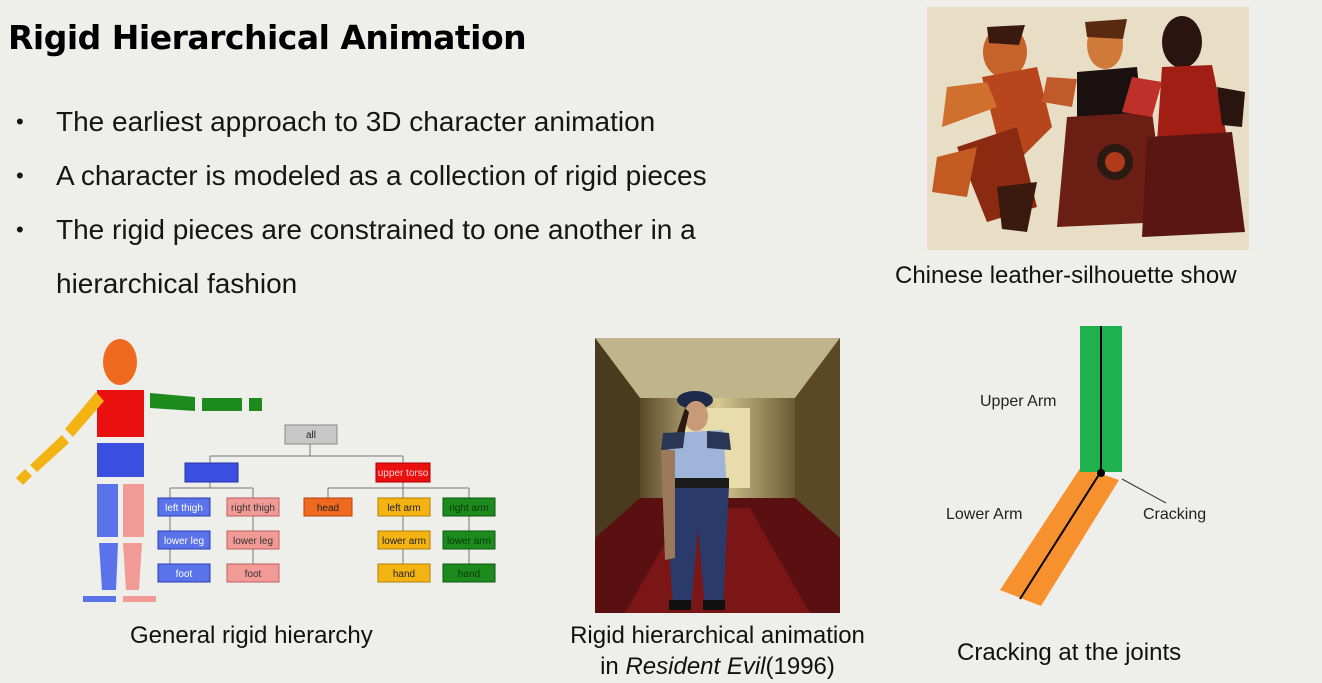  I want to click on node-hand-left: hand, so click(404, 573).